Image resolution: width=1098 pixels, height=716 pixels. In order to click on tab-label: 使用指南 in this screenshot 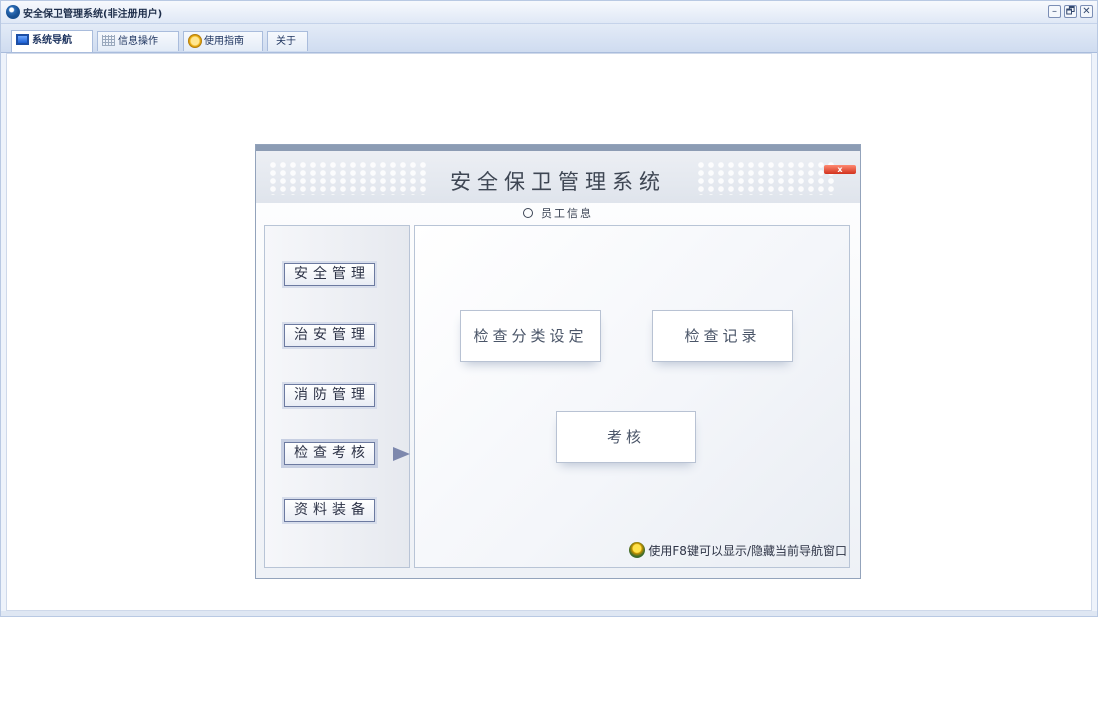, I will do `click(224, 41)`.